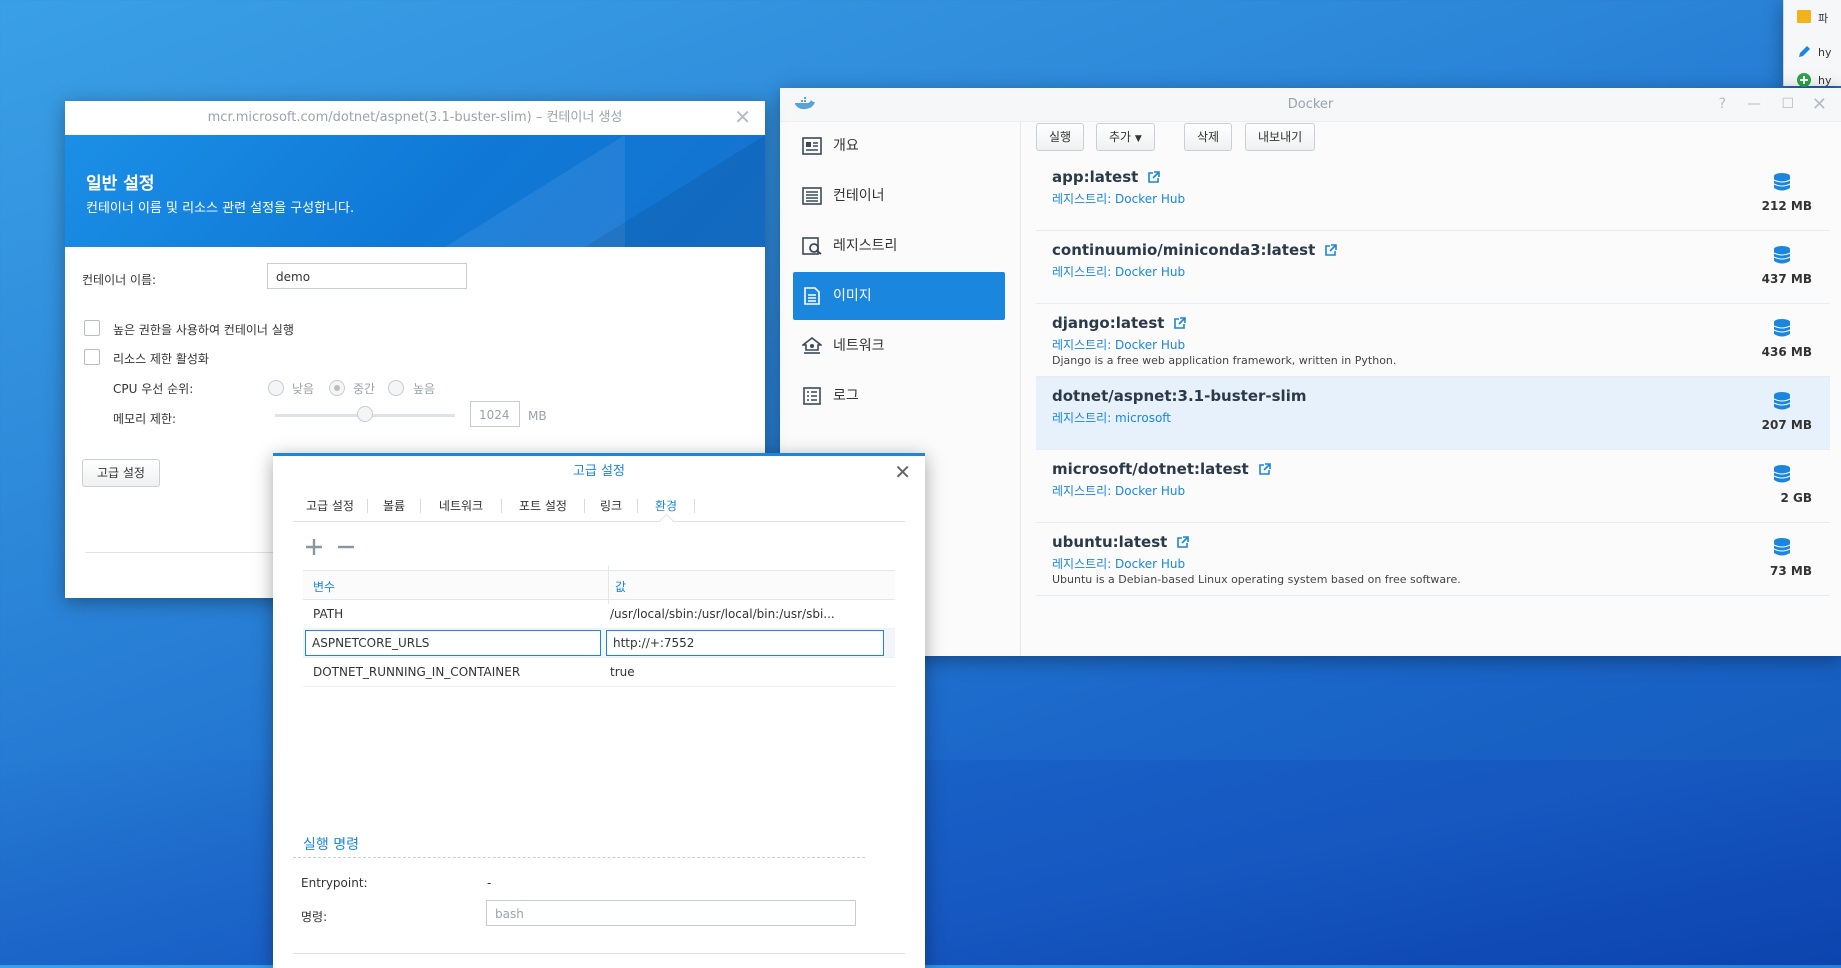 The width and height of the screenshot is (1841, 968). I want to click on image-size: 212 MB, so click(1786, 206).